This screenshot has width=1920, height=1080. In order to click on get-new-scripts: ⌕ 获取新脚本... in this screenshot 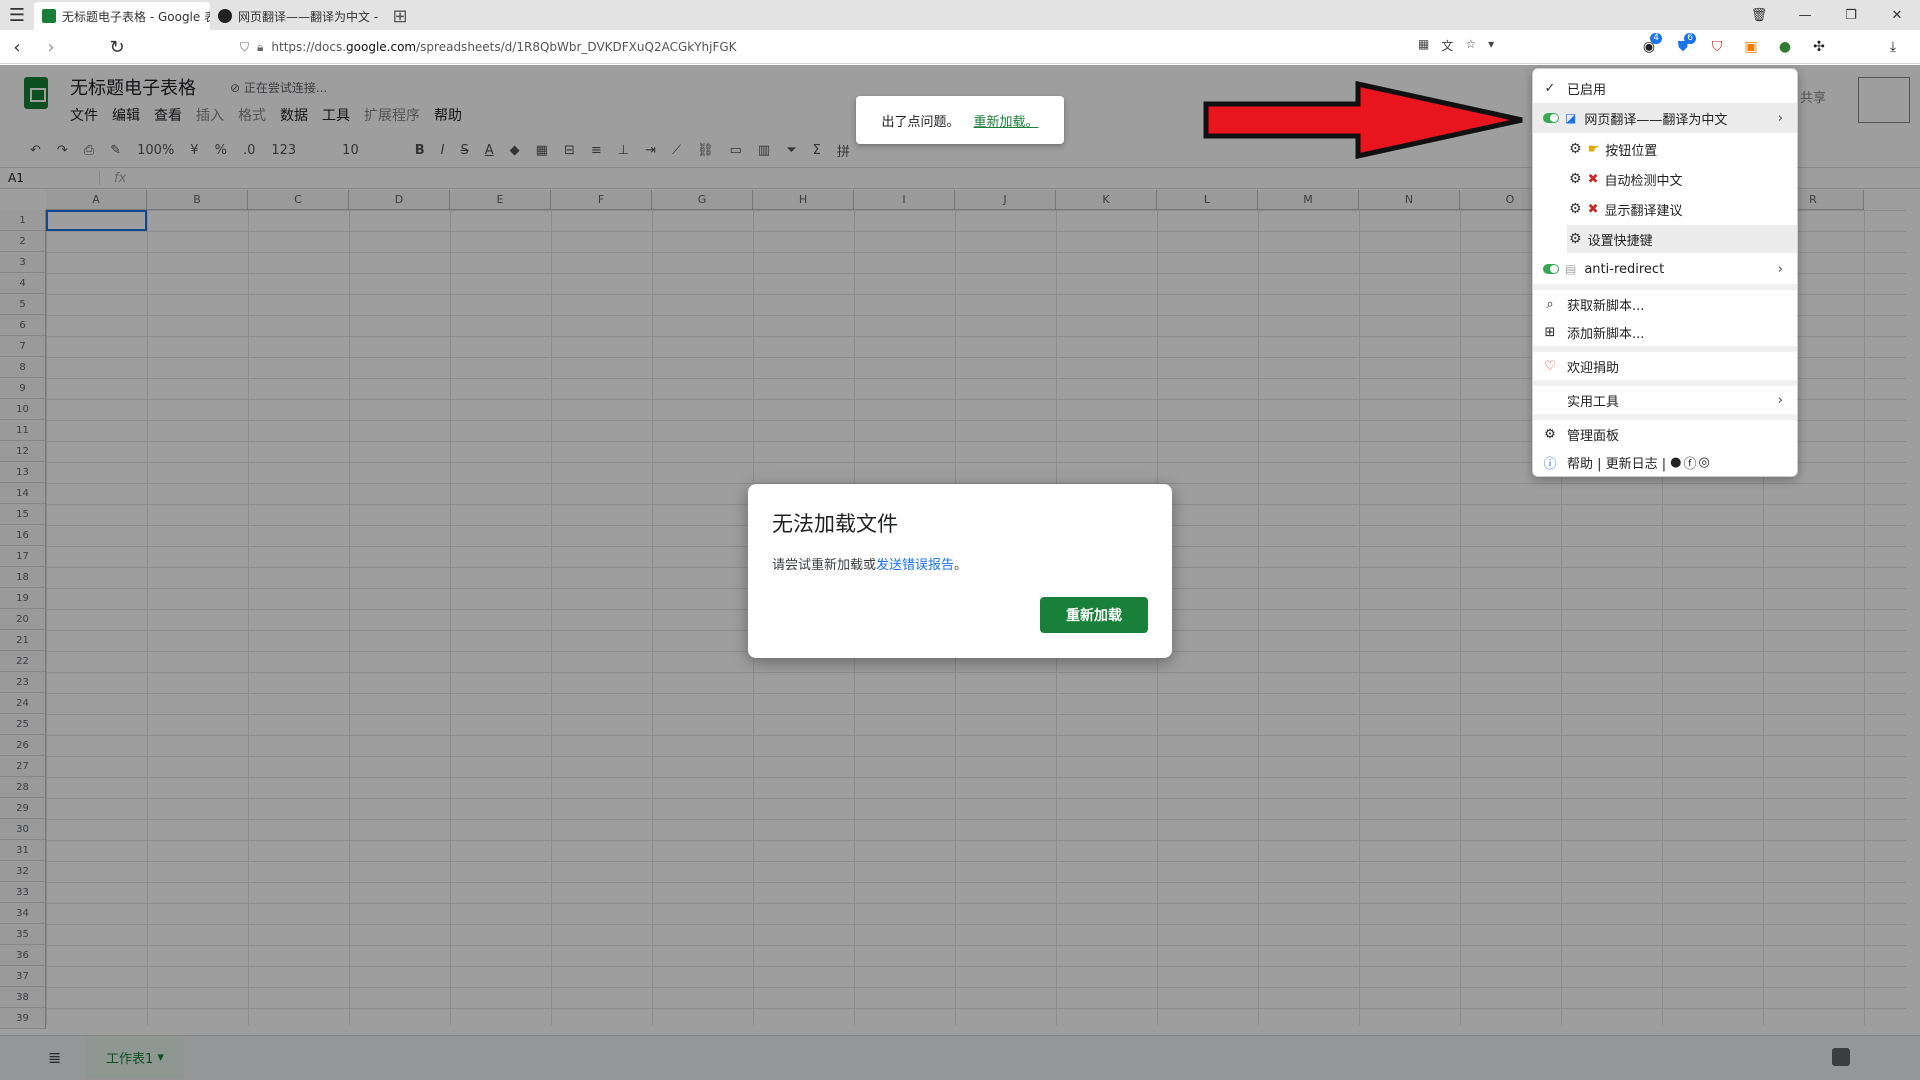, I will do `click(1665, 304)`.